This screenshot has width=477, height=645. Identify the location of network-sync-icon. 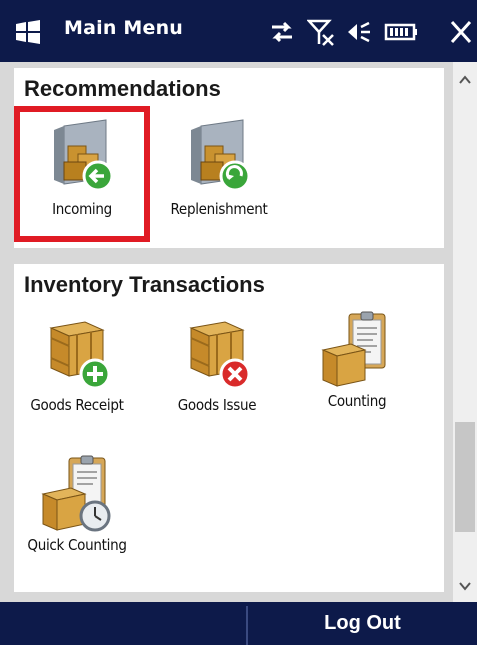
(282, 32).